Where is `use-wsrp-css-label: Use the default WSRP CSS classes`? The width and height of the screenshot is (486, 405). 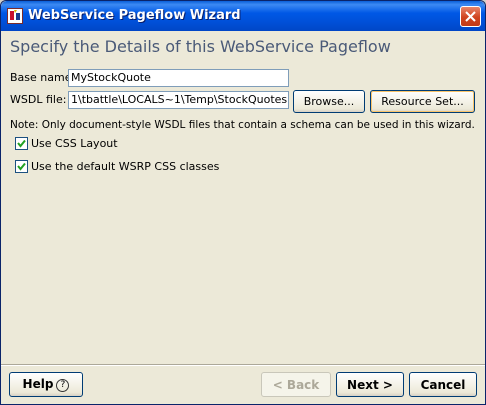
use-wsrp-css-label: Use the default WSRP CSS classes is located at coordinates (125, 166).